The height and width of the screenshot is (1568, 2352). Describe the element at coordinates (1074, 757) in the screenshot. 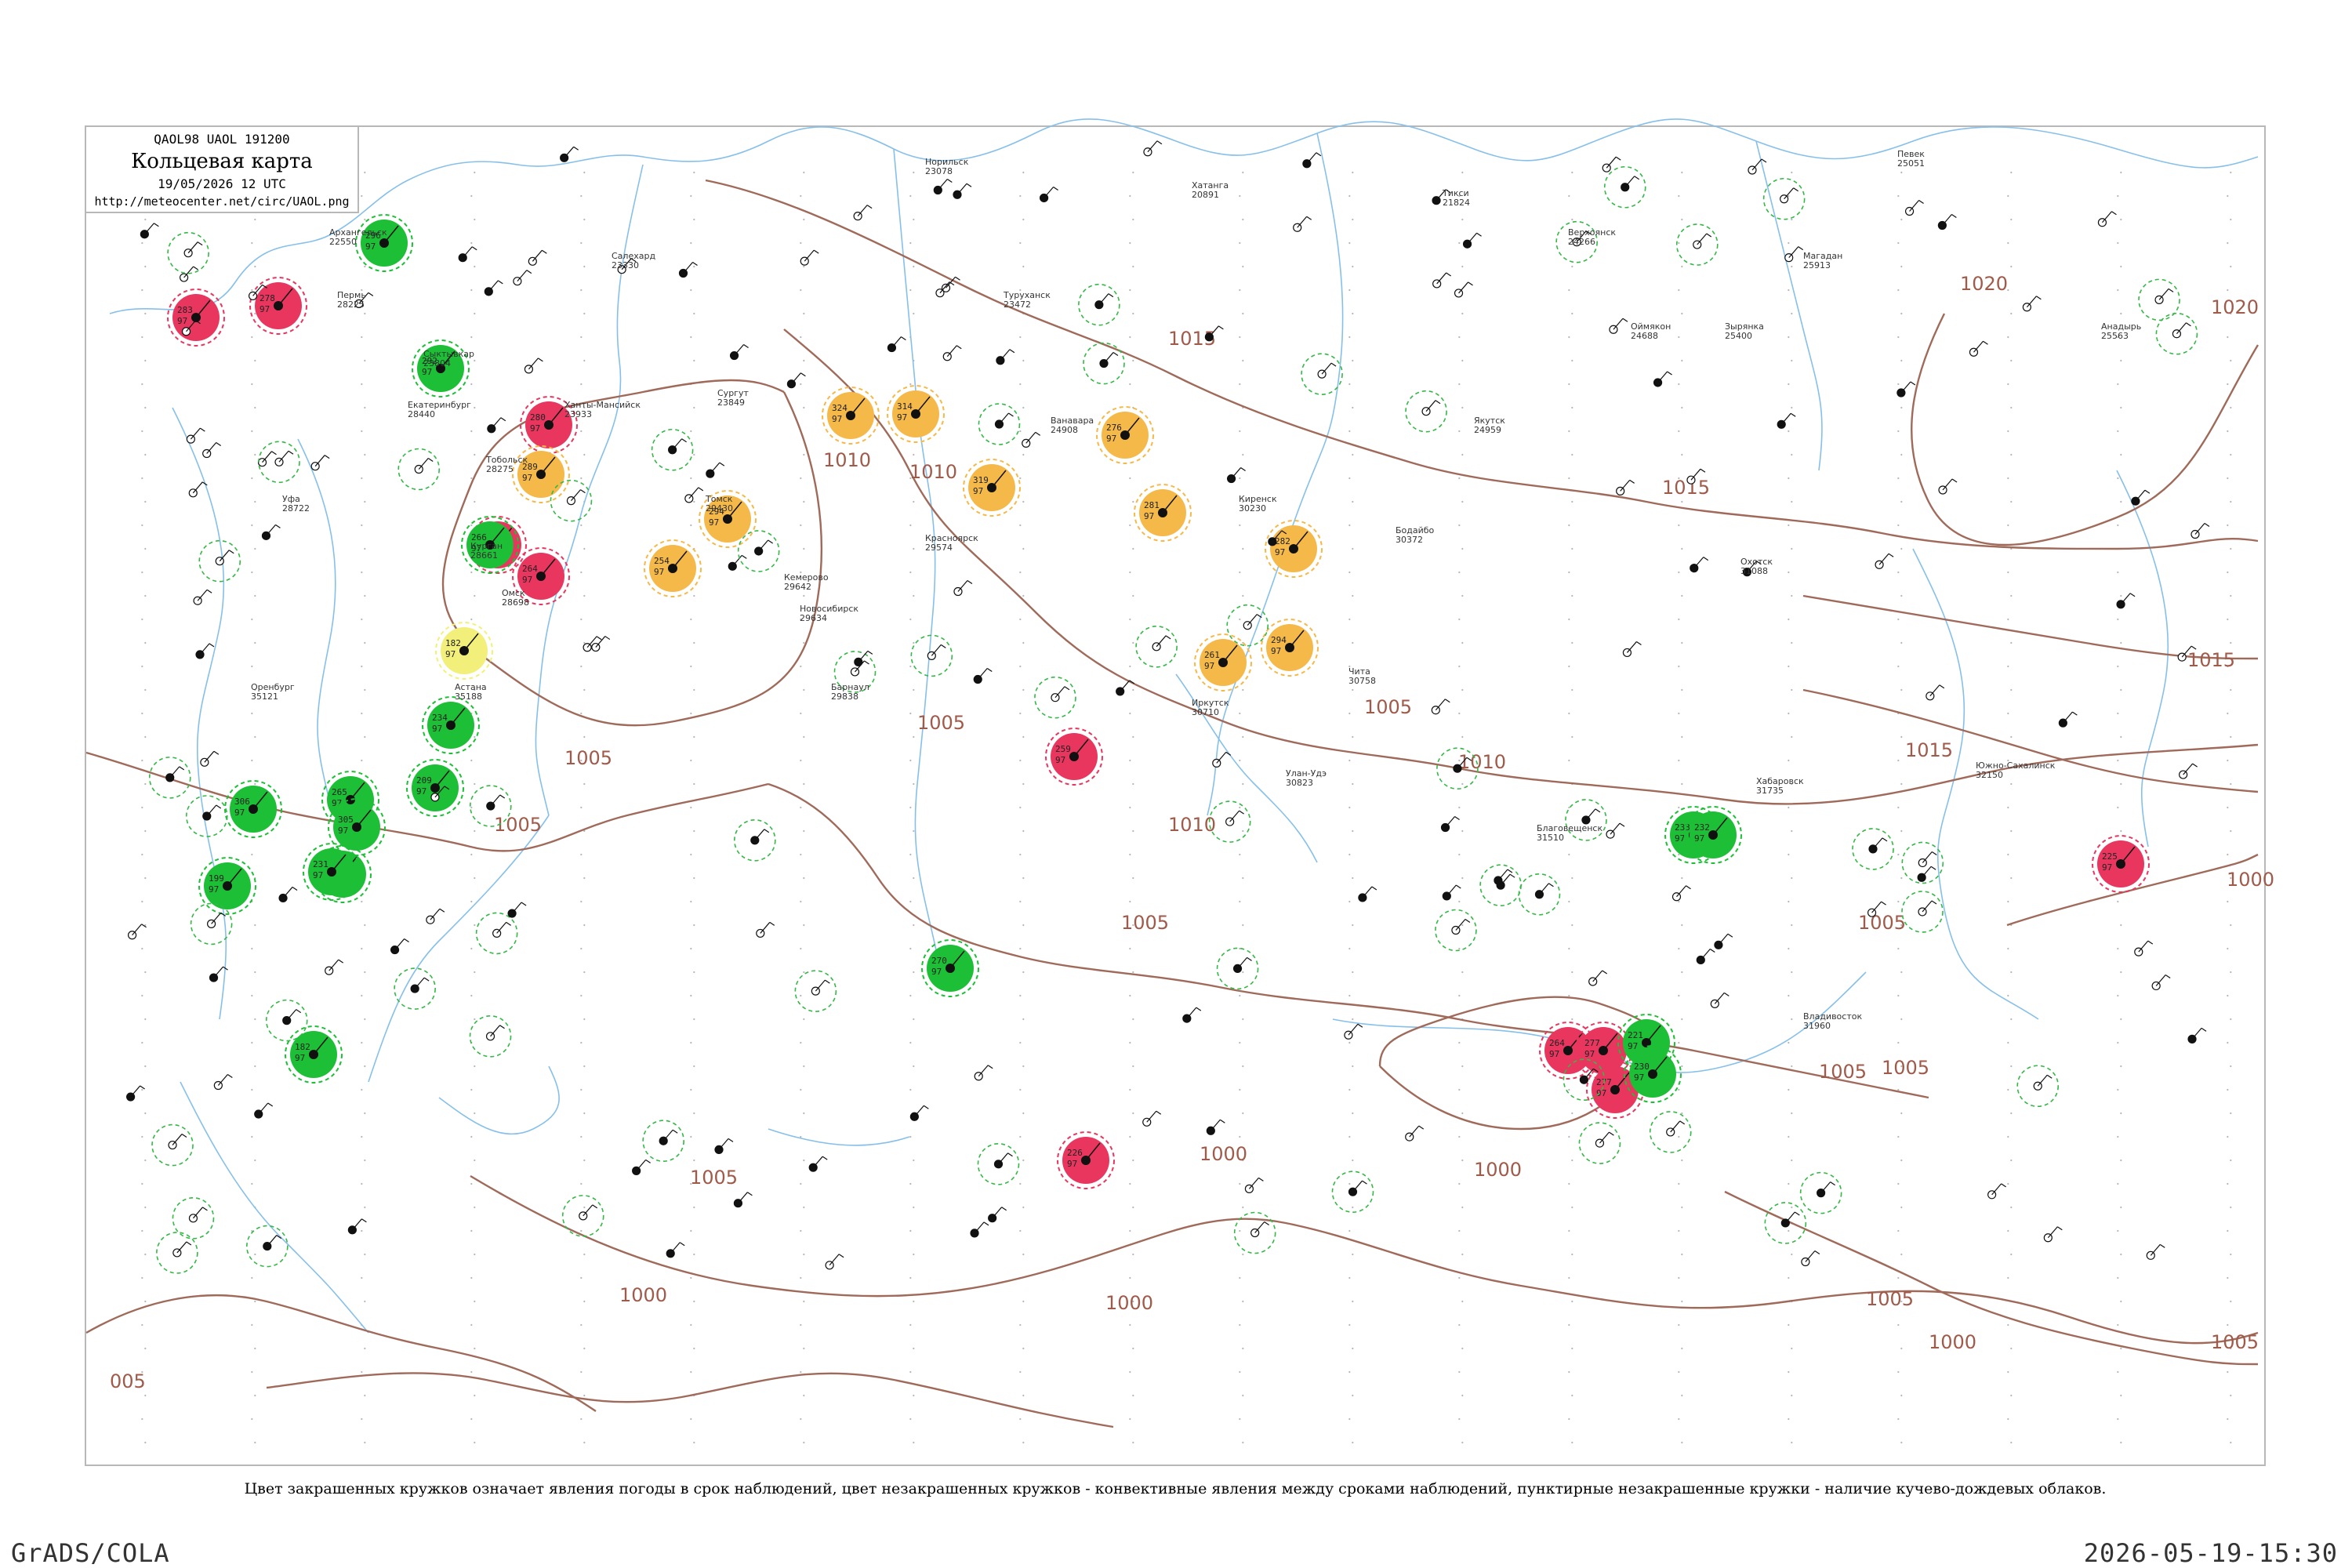

I see `station-thunder-marker: 25997` at that location.